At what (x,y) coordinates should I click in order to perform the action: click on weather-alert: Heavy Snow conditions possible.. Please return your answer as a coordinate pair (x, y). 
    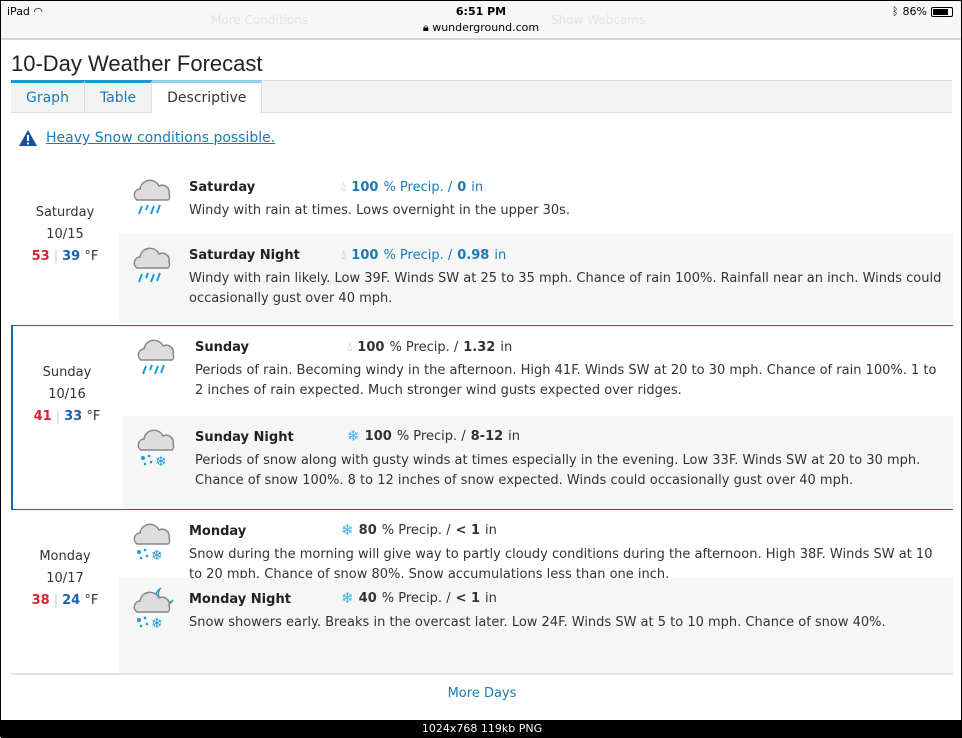
    Looking at the image, I should click on (146, 138).